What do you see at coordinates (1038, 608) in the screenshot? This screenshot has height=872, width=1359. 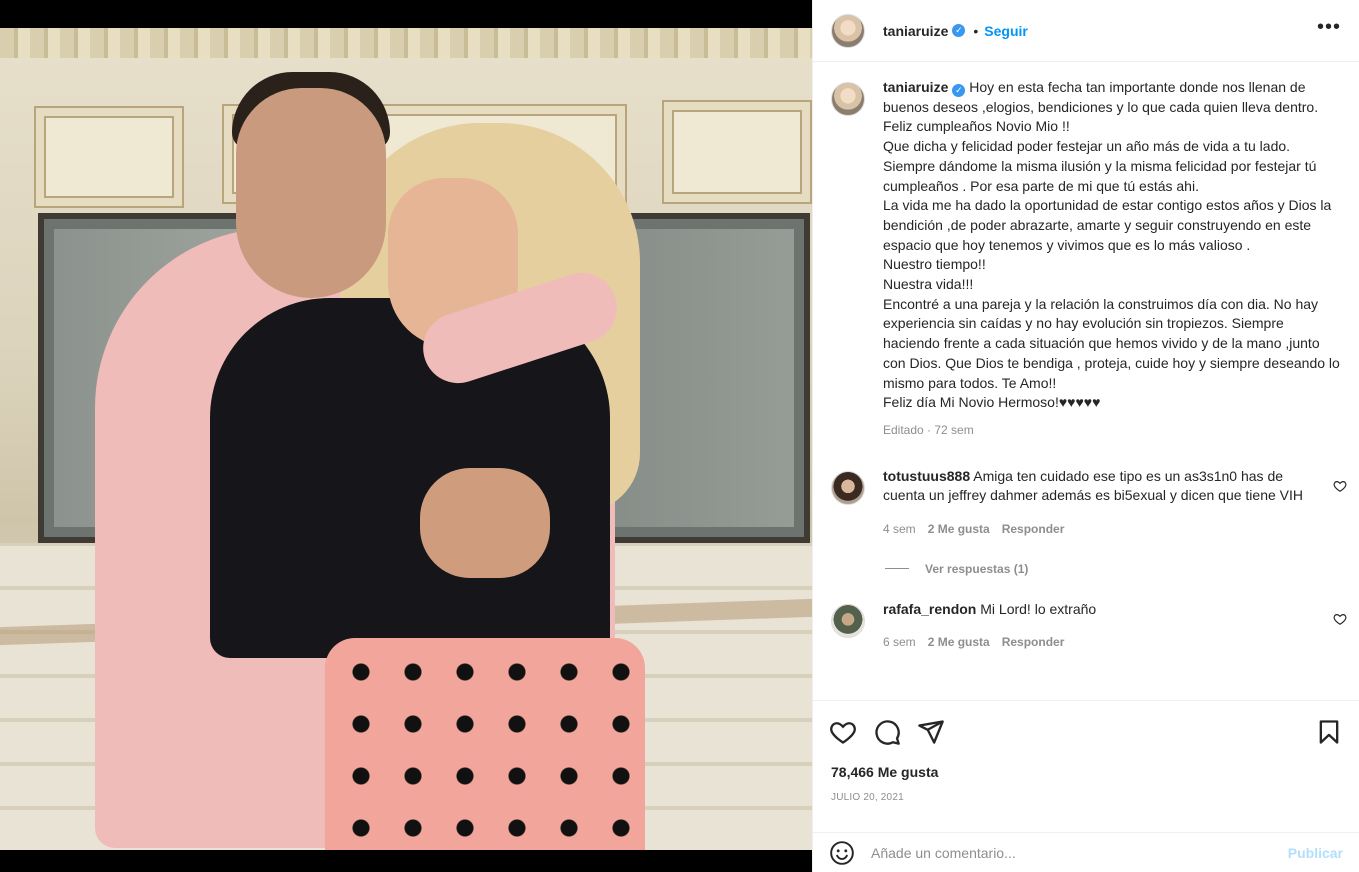 I see `comment-text: Mi Lord! lo extraño` at bounding box center [1038, 608].